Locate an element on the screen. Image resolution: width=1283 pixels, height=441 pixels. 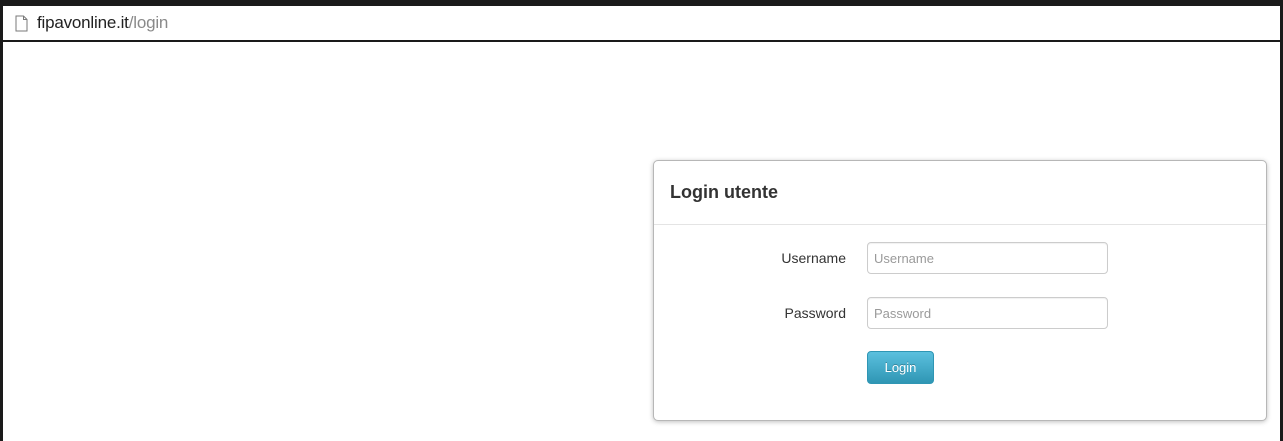
username-input is located at coordinates (987, 258).